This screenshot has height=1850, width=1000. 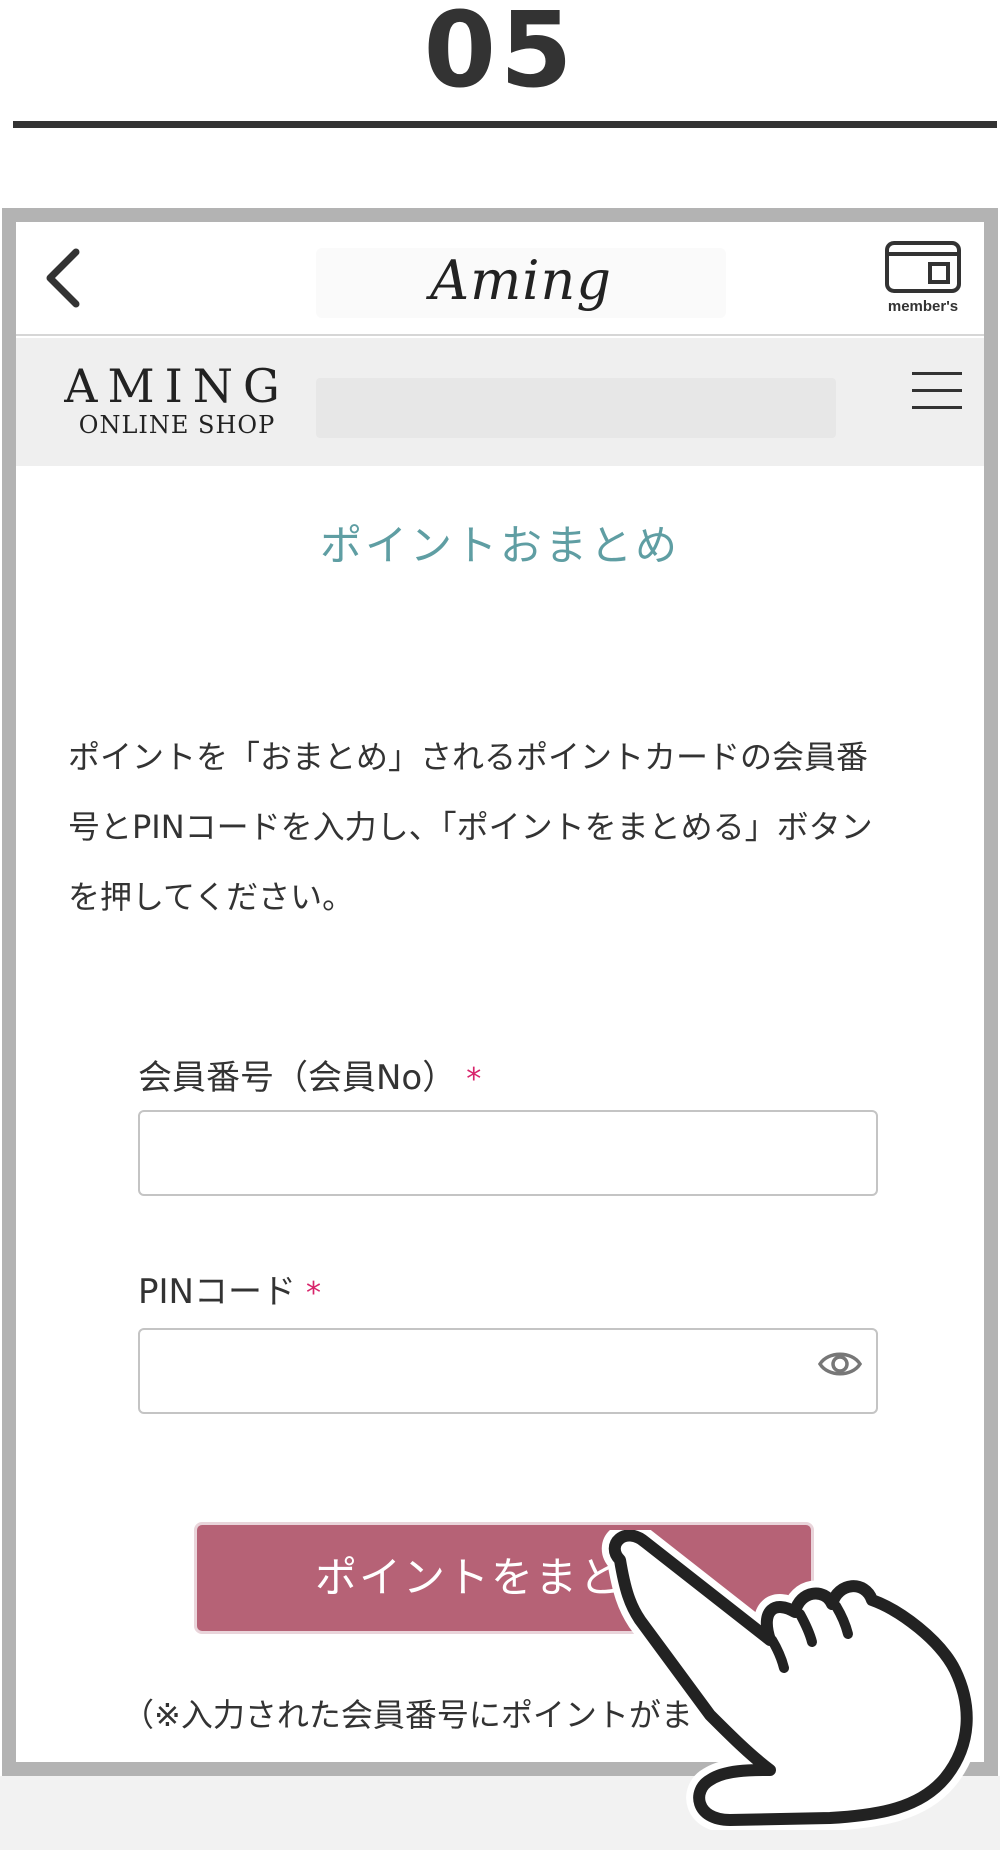 I want to click on shop-logo-sub: ONLINE SHOP, so click(x=177, y=425).